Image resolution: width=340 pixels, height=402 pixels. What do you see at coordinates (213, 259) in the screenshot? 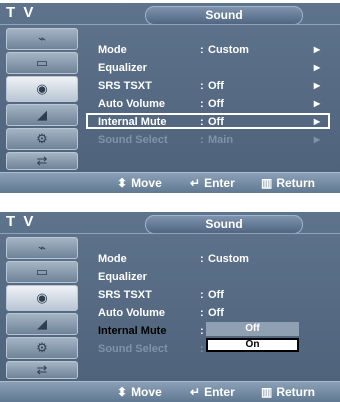
I see `menu-item-mode: Mode: Custom` at bounding box center [213, 259].